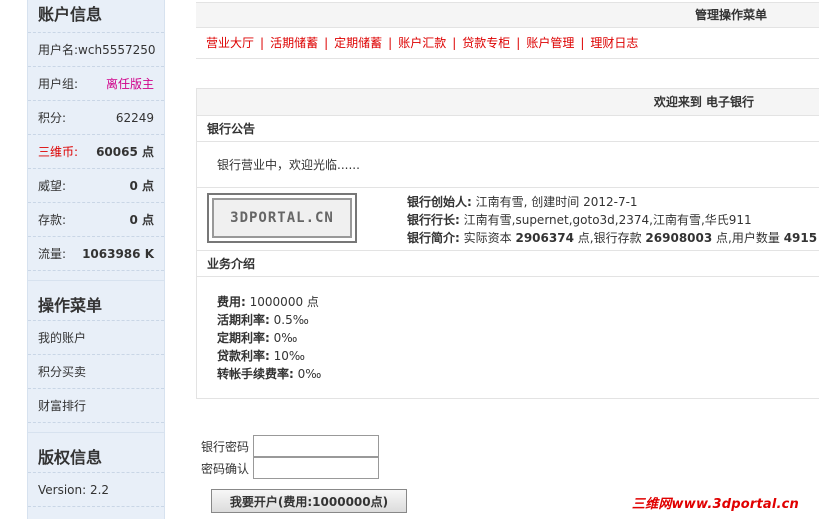 The height and width of the screenshot is (519, 819). What do you see at coordinates (96, 453) in the screenshot?
I see `copyright-title: 版权信息` at bounding box center [96, 453].